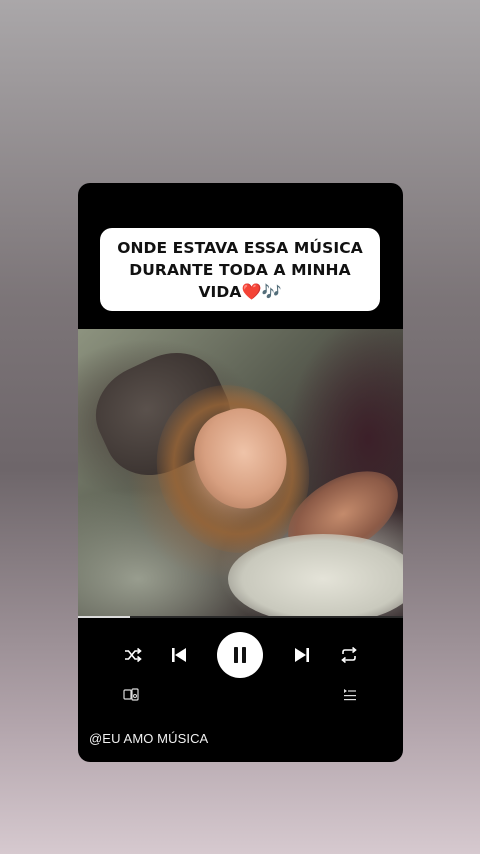 This screenshot has width=480, height=854. I want to click on repeat-button, so click(349, 655).